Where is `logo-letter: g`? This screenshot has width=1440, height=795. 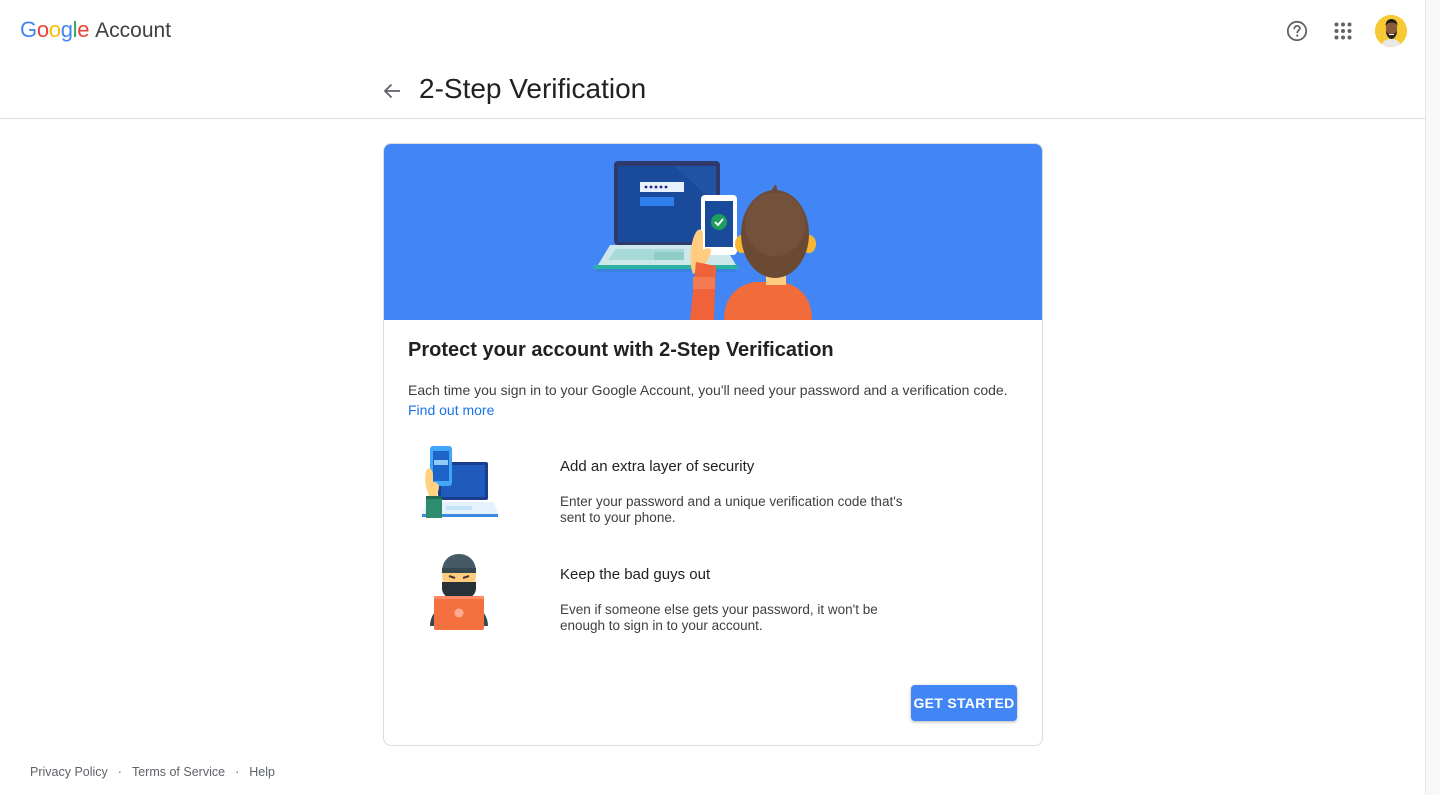 logo-letter: g is located at coordinates (66, 29).